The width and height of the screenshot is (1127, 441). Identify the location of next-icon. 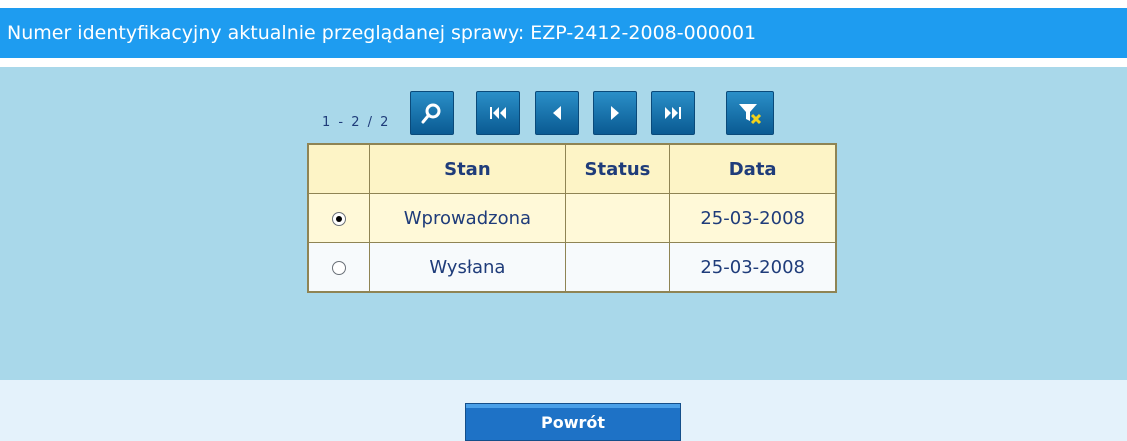
(615, 113).